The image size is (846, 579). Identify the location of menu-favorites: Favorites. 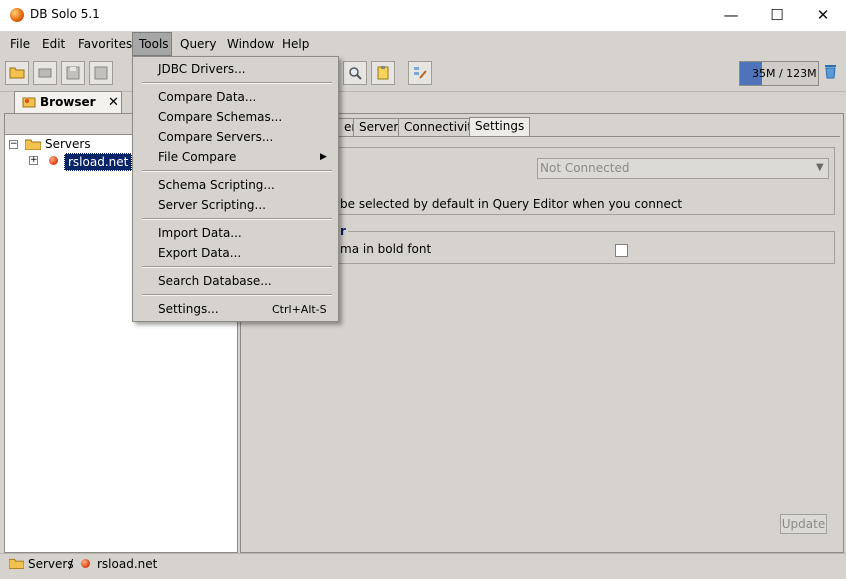
(105, 44).